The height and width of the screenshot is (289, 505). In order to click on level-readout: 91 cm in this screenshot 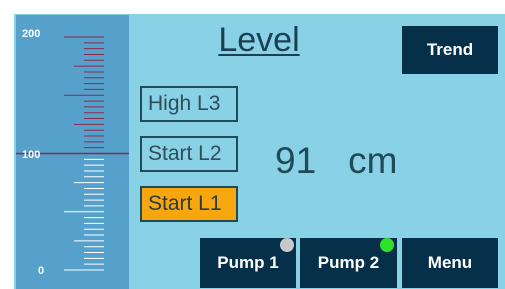, I will do `click(336, 161)`.